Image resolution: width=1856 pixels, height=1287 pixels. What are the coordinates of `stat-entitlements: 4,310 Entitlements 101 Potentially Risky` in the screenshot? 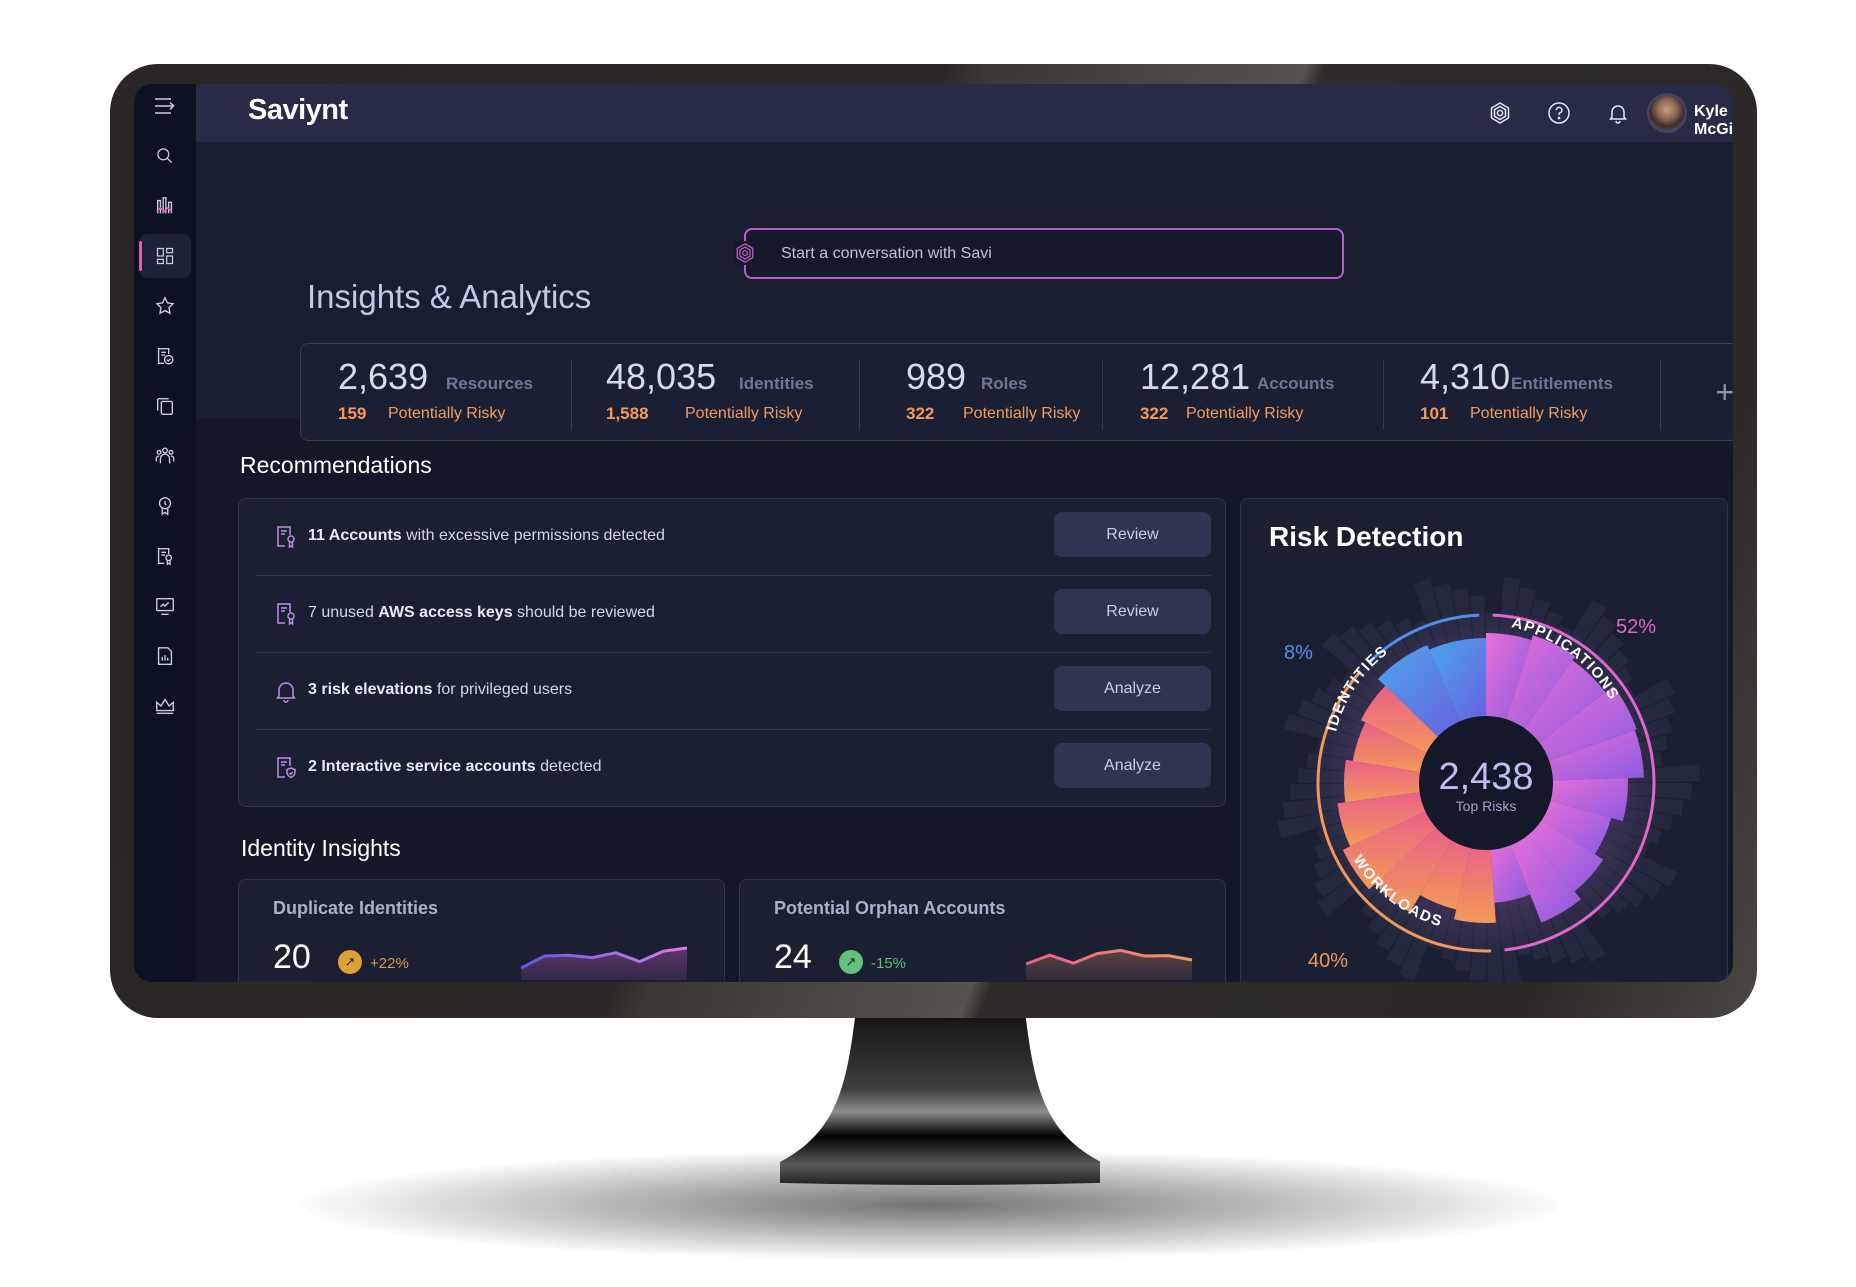 It's located at (1521, 392).